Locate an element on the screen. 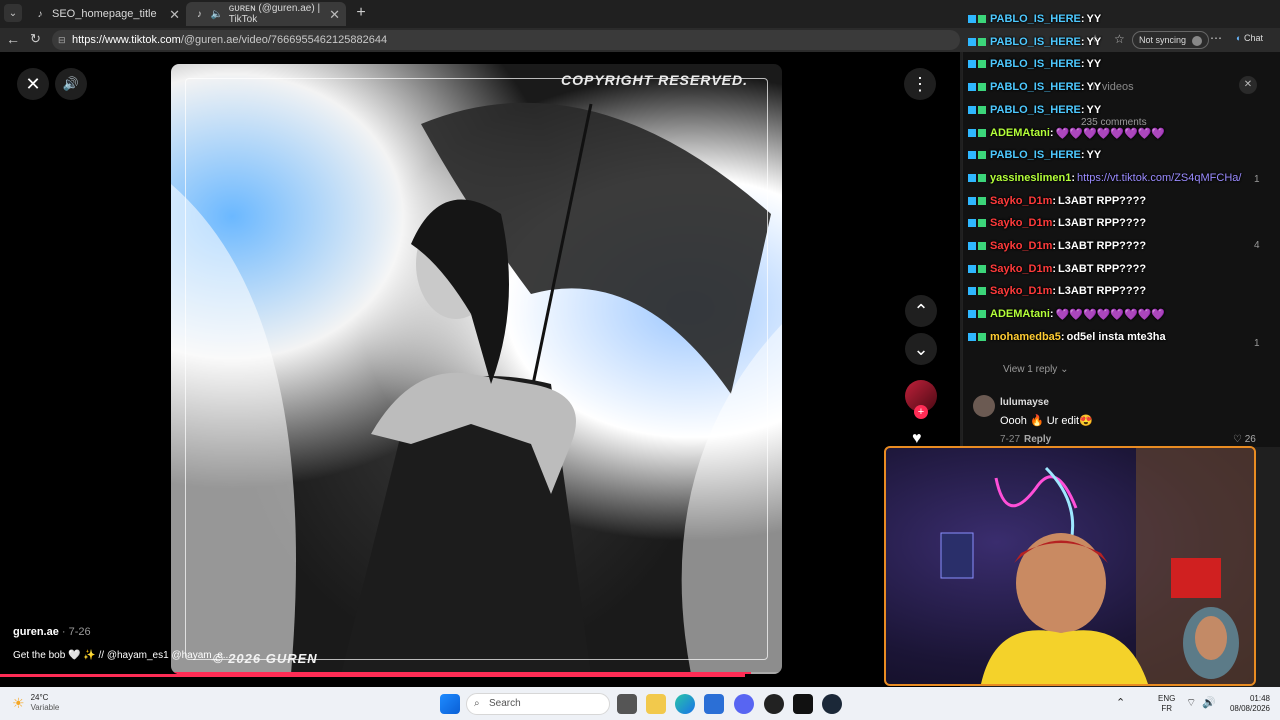  chat-text: https://vt.tiktok.com/ZS4qMFCHa/ is located at coordinates (1159, 178).